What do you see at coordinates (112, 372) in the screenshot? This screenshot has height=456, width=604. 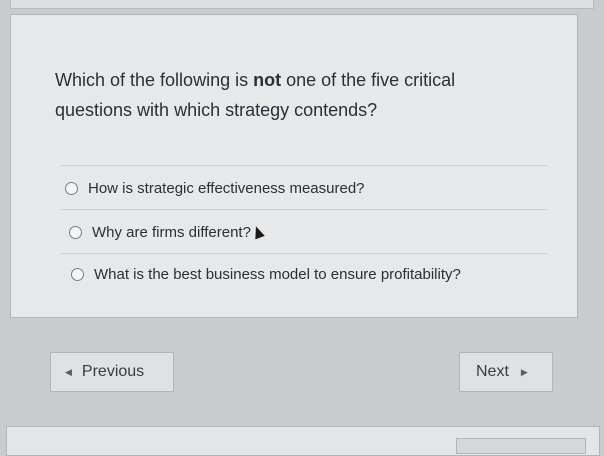 I see `previous-button: ◀ Previous` at bounding box center [112, 372].